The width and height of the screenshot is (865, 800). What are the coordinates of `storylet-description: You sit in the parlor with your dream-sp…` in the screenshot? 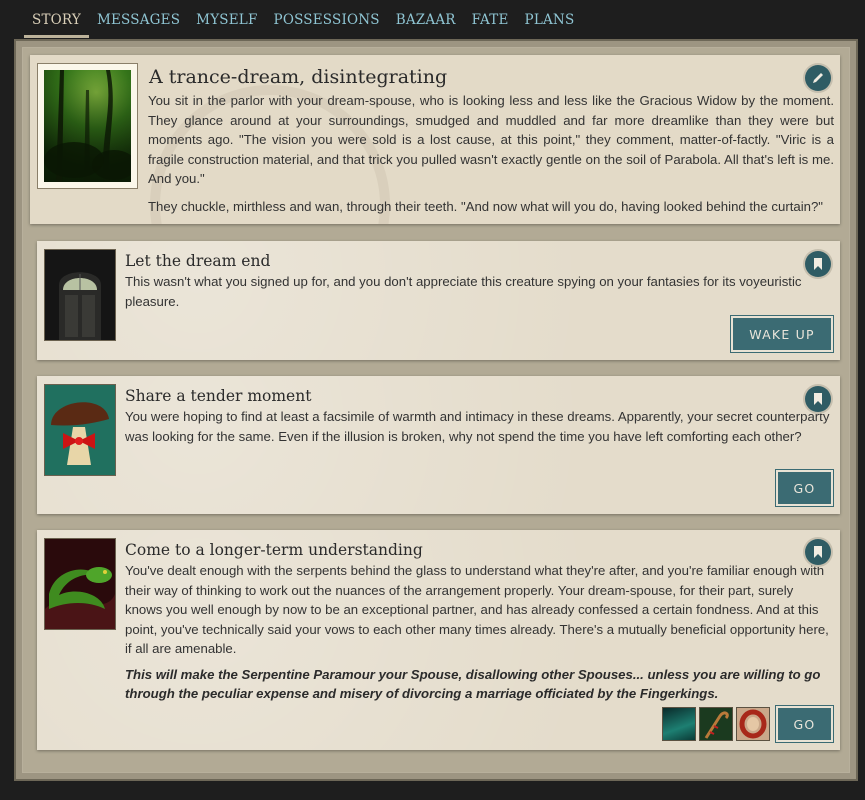 It's located at (491, 157).